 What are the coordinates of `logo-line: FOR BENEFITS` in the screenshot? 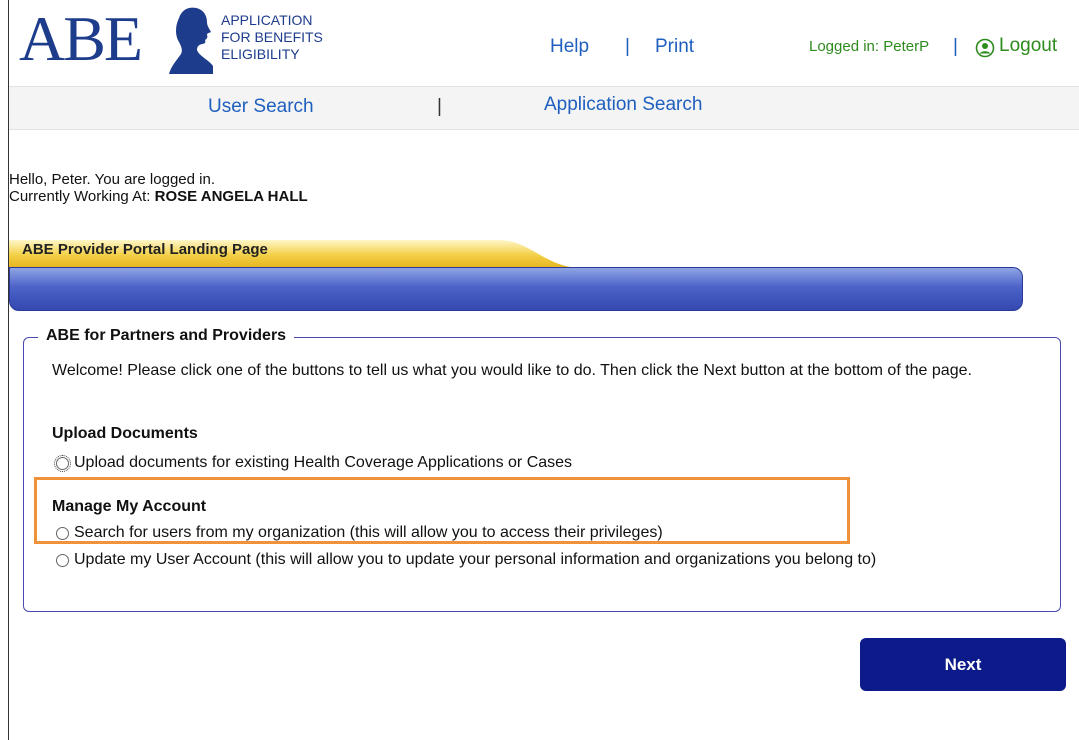 It's located at (272, 37).